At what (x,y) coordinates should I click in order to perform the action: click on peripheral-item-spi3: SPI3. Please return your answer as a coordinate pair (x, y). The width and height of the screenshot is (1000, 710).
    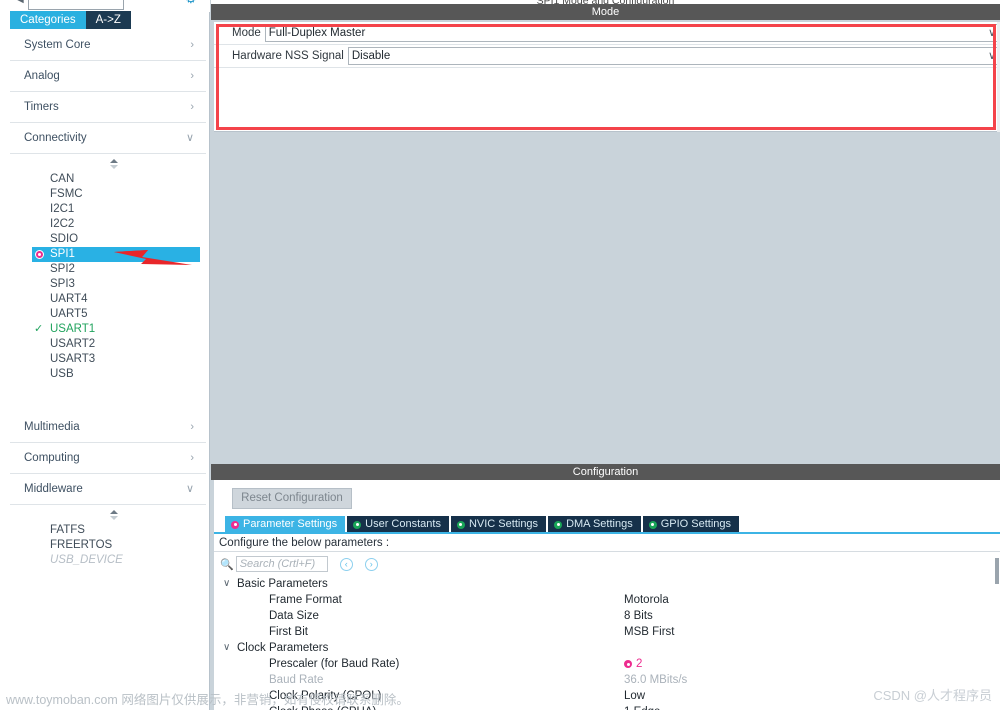
    Looking at the image, I should click on (108, 284).